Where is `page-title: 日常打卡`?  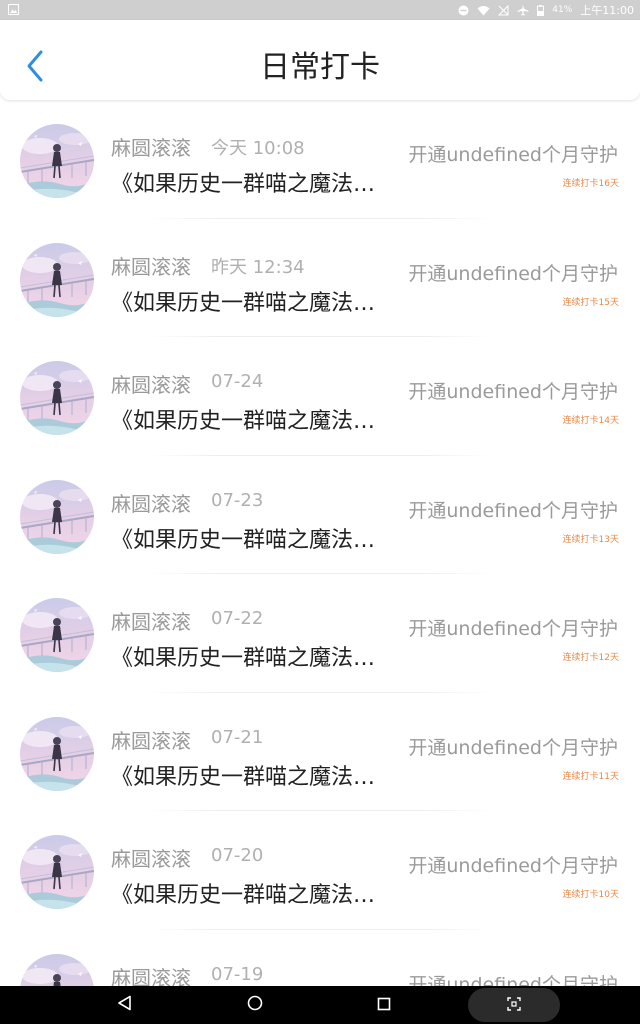
page-title: 日常打卡 is located at coordinates (320, 67).